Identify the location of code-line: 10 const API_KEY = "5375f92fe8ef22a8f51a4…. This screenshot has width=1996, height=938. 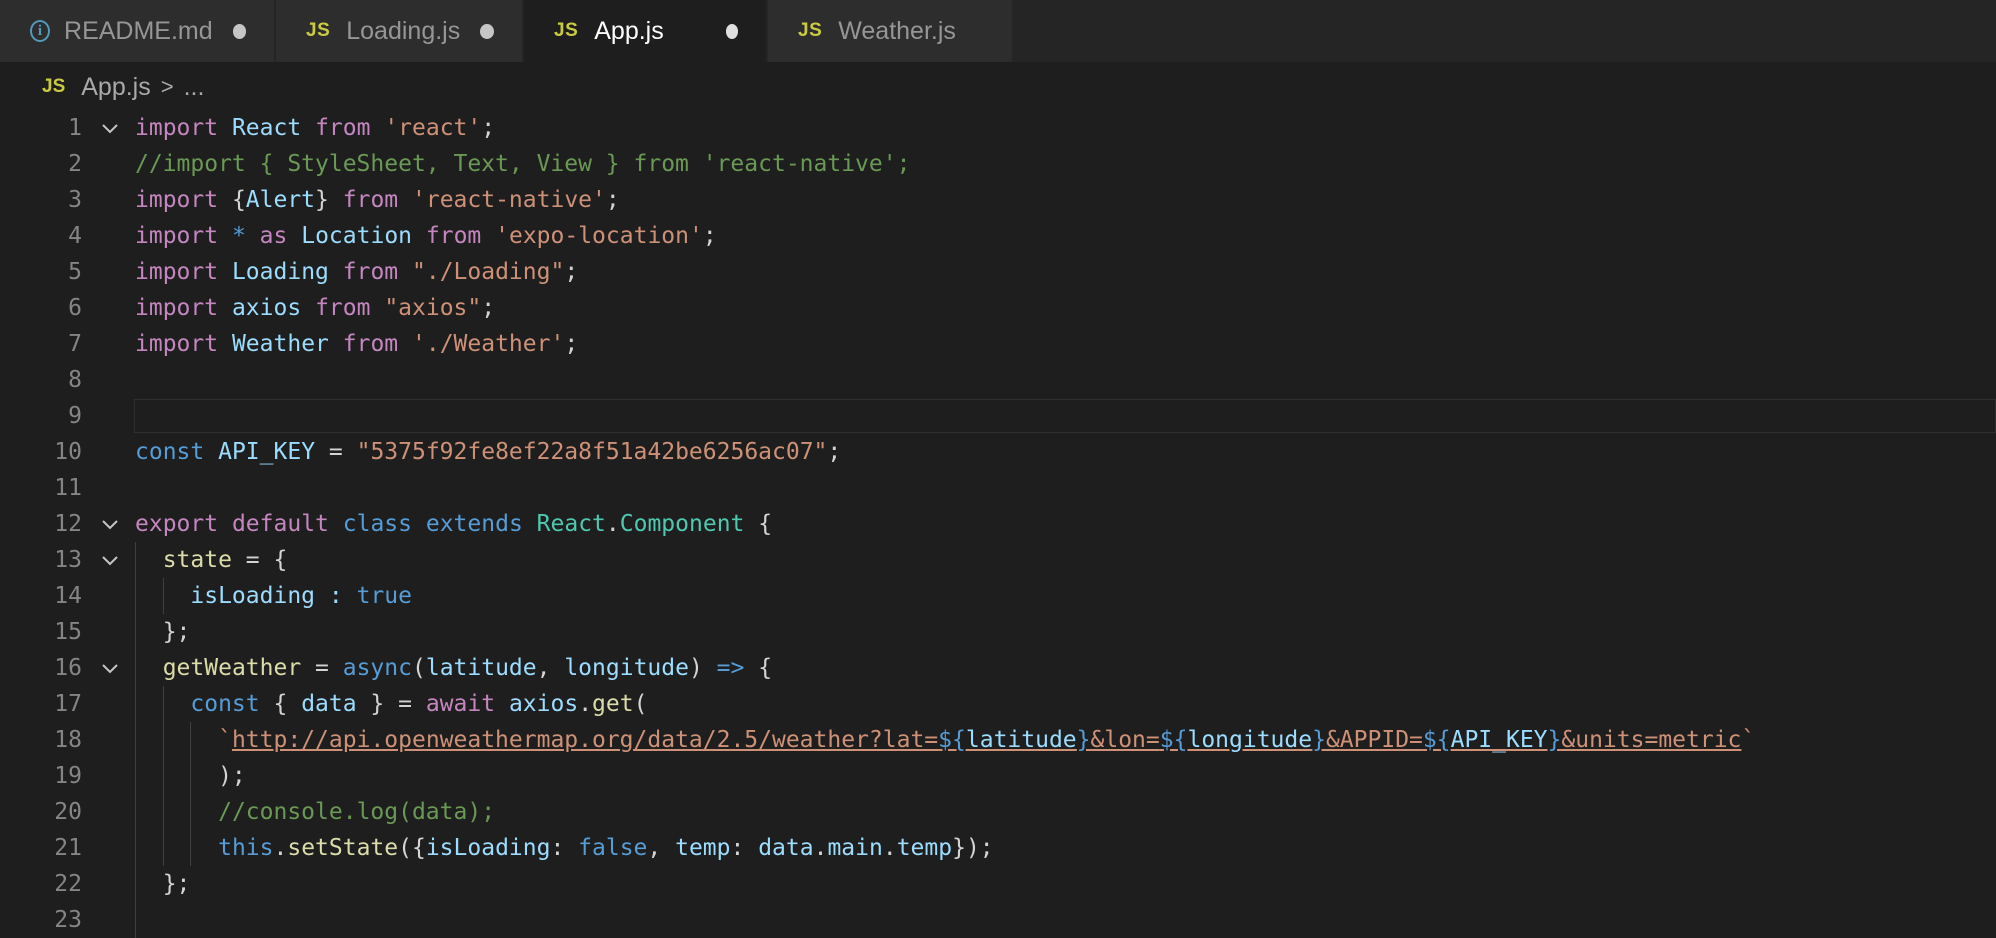
(998, 452).